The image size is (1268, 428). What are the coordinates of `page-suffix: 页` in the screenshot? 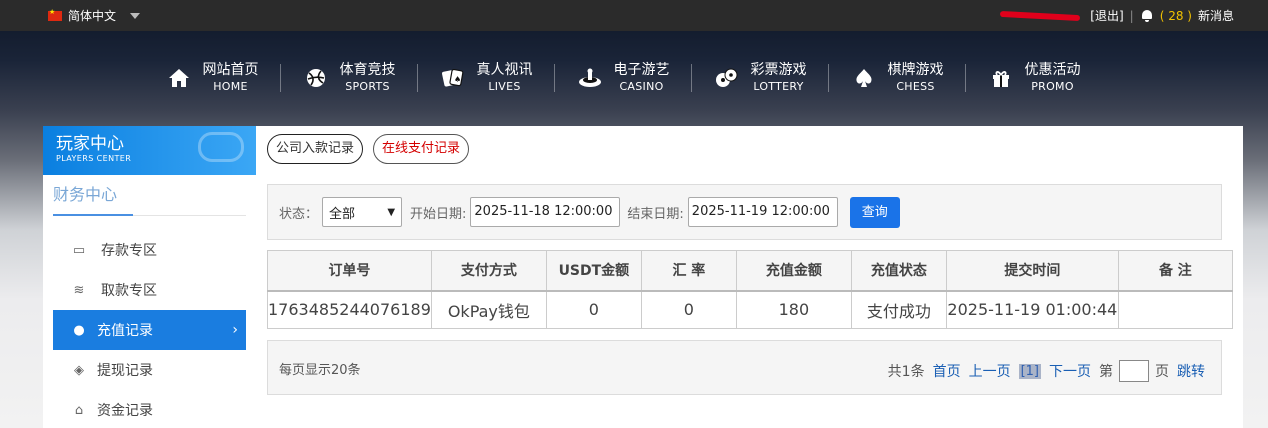 It's located at (1162, 372).